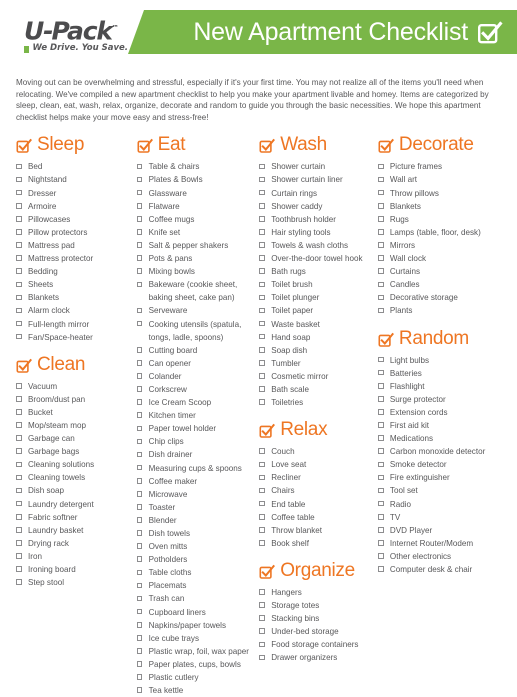 The width and height of the screenshot is (517, 697). Describe the element at coordinates (440, 386) in the screenshot. I see `checklist-item: Flashlight` at that location.